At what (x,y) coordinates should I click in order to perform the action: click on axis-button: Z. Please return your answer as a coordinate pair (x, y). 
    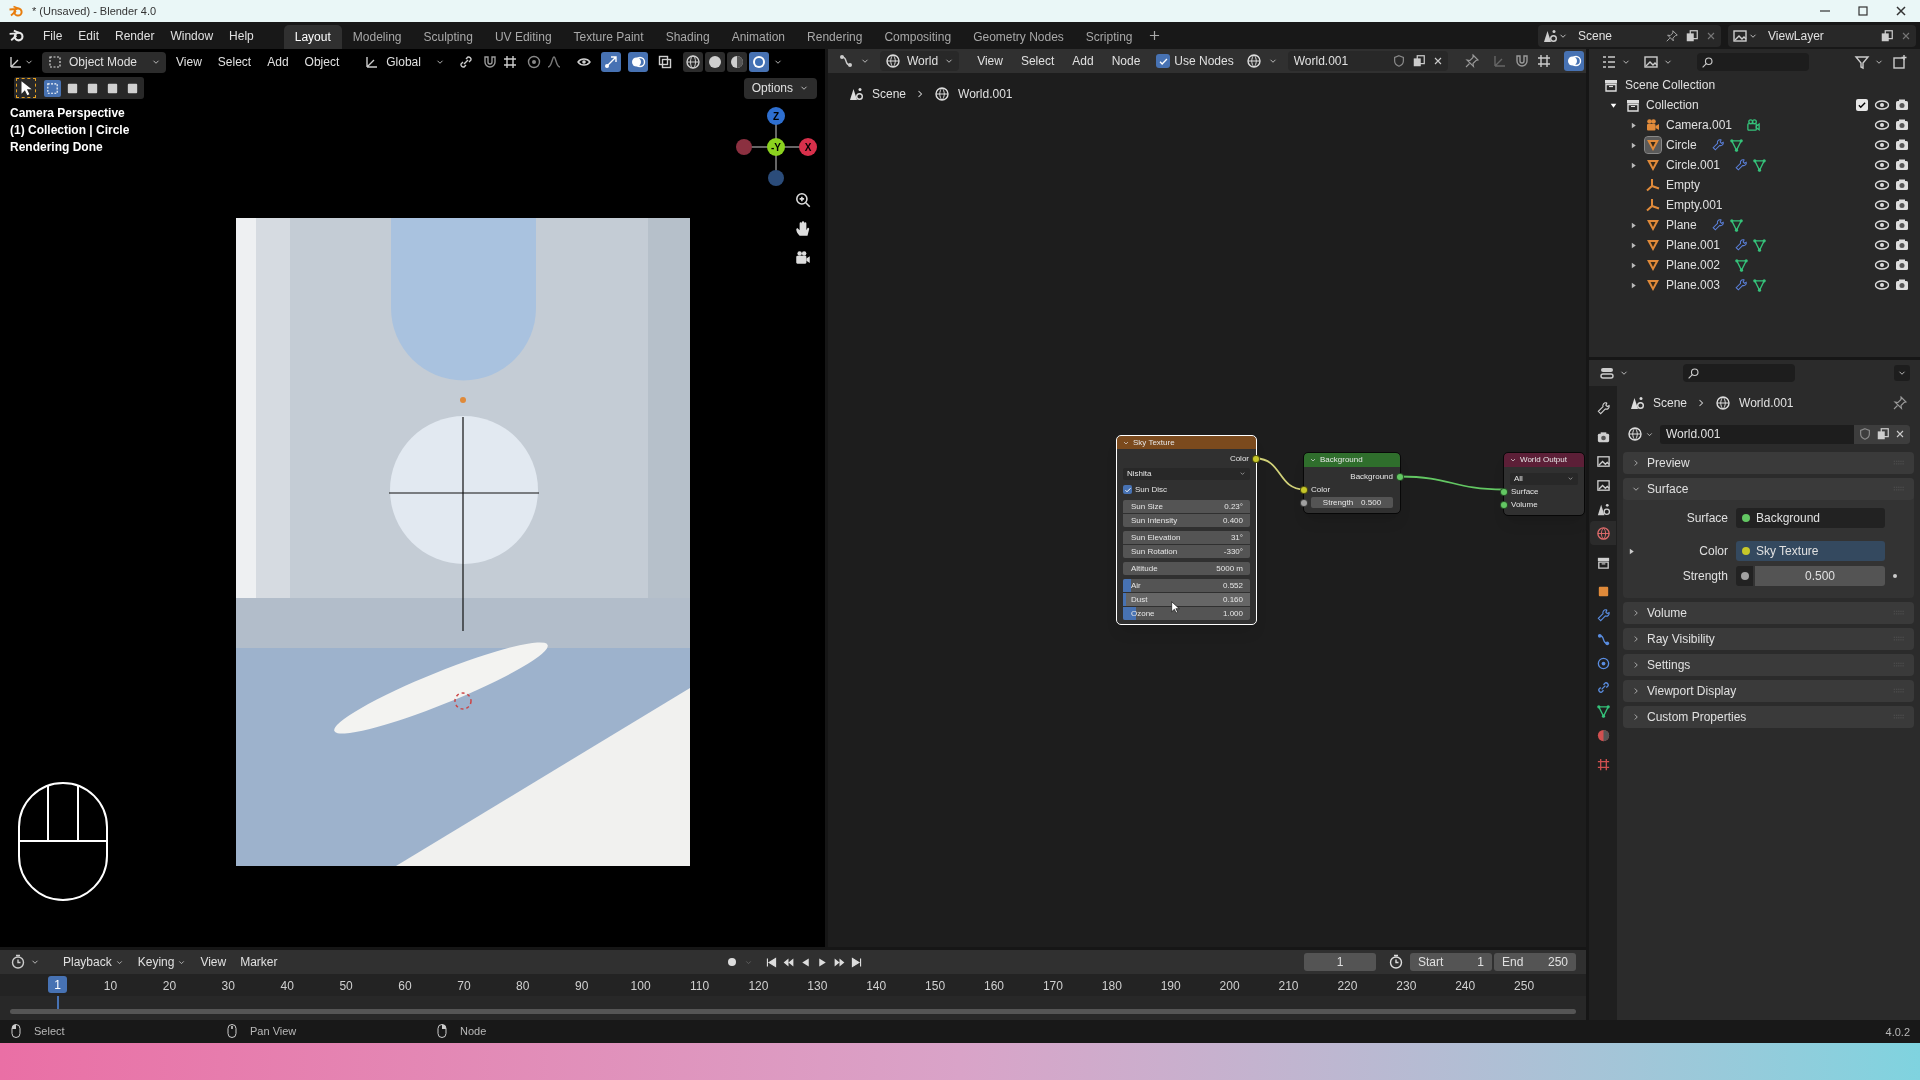
    Looking at the image, I should click on (776, 116).